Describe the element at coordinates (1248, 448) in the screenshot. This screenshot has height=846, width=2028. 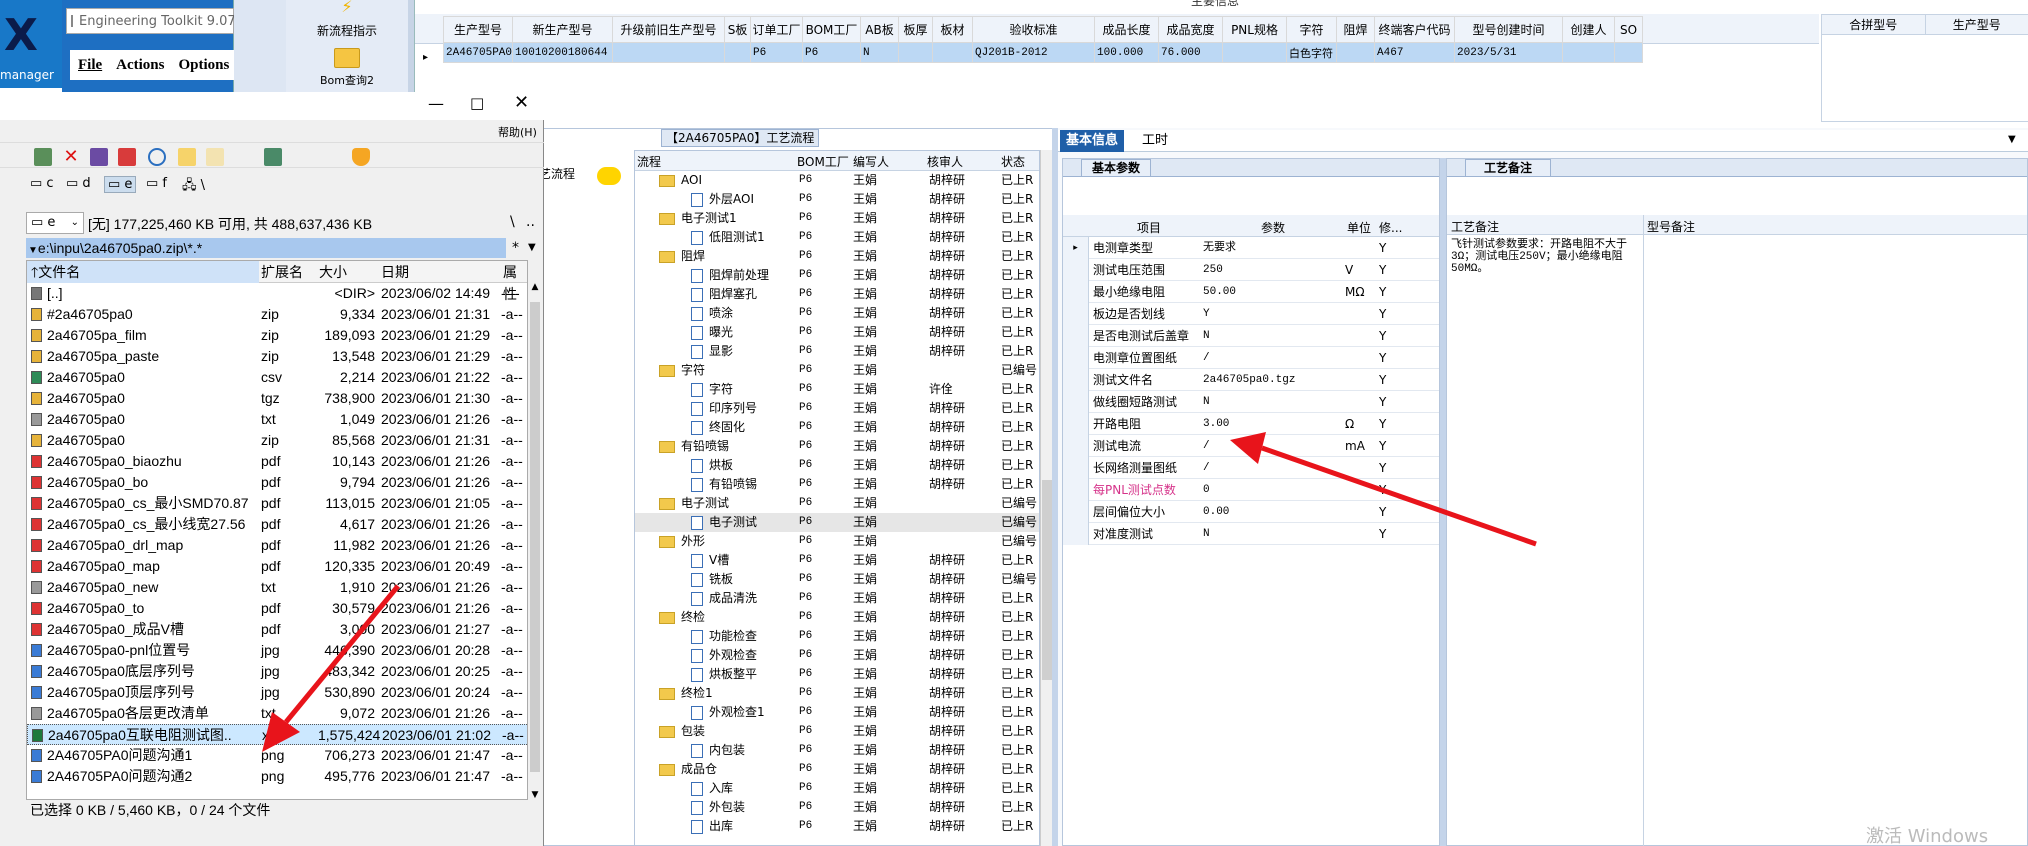
I see `arrow-right-head` at that location.